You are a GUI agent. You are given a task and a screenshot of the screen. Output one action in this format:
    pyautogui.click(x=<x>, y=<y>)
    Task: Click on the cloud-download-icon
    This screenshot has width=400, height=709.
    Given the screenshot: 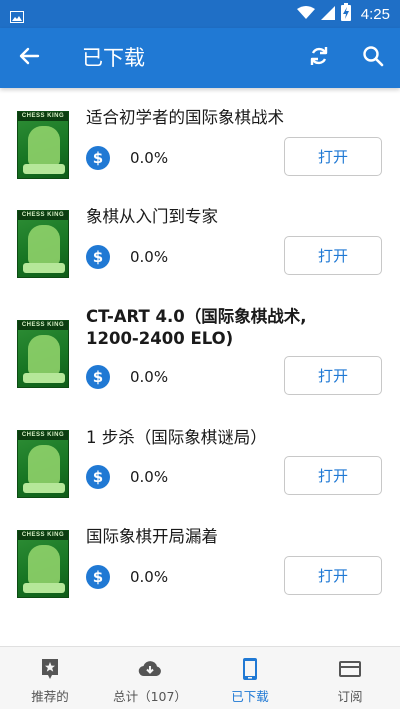 What is the action you would take?
    pyautogui.click(x=150, y=669)
    